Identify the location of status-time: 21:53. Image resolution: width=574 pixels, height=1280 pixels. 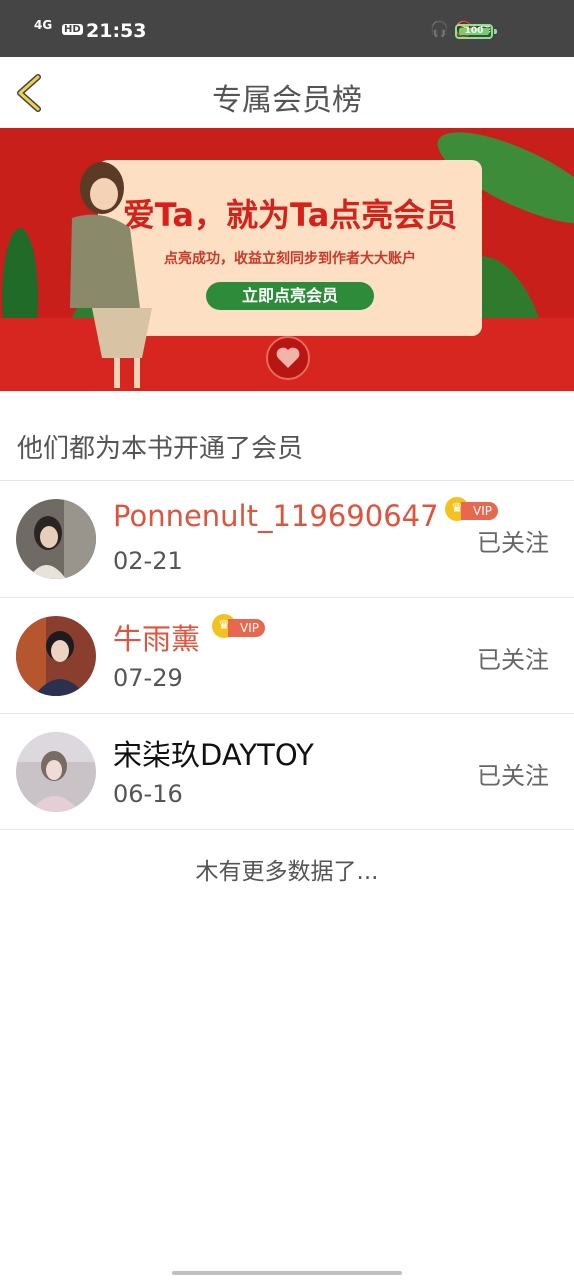
(116, 31).